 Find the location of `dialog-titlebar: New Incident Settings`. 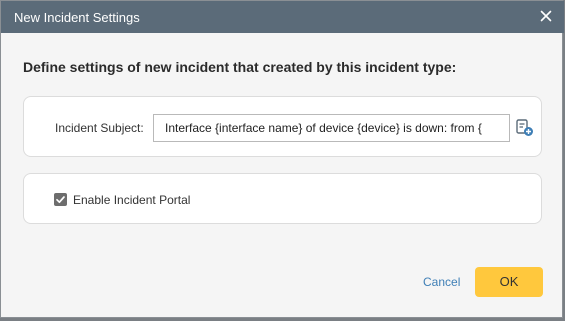

dialog-titlebar: New Incident Settings is located at coordinates (282, 17).